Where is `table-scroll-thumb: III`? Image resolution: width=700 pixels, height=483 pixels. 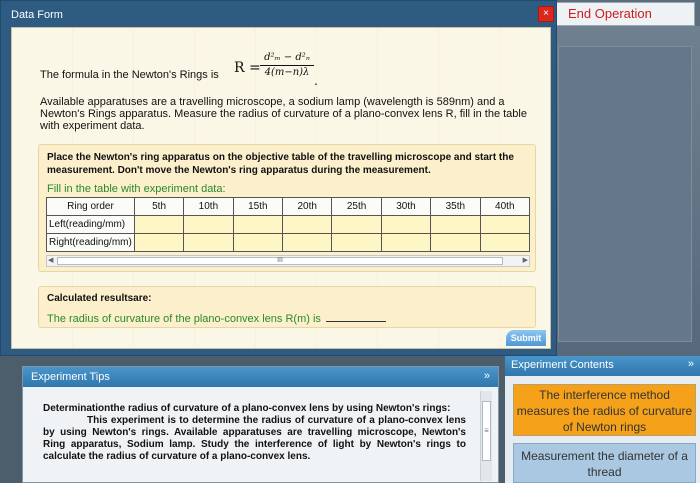 table-scroll-thumb: III is located at coordinates (280, 261).